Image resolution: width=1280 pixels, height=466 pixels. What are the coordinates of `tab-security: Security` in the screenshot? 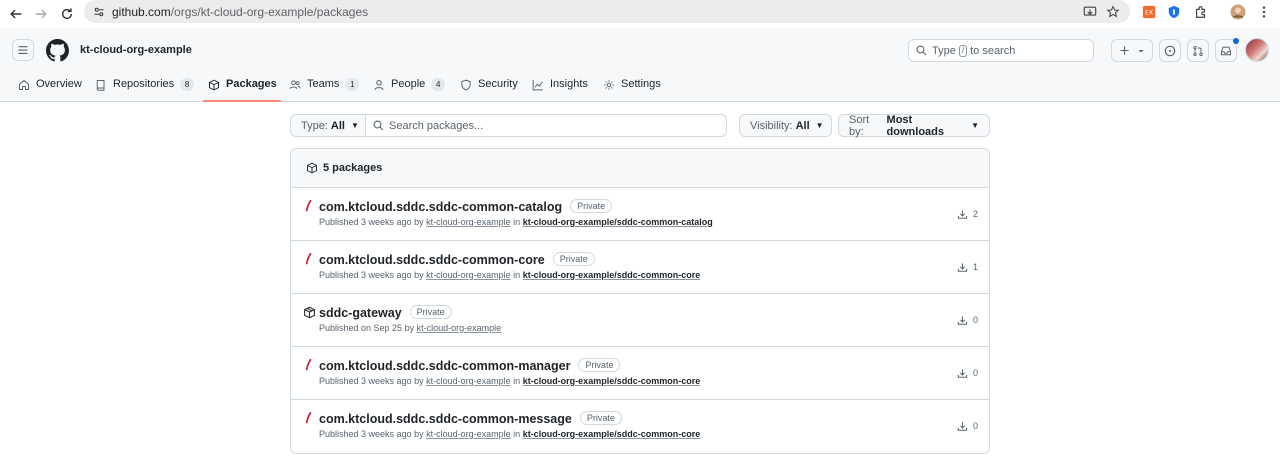 It's located at (488, 87).